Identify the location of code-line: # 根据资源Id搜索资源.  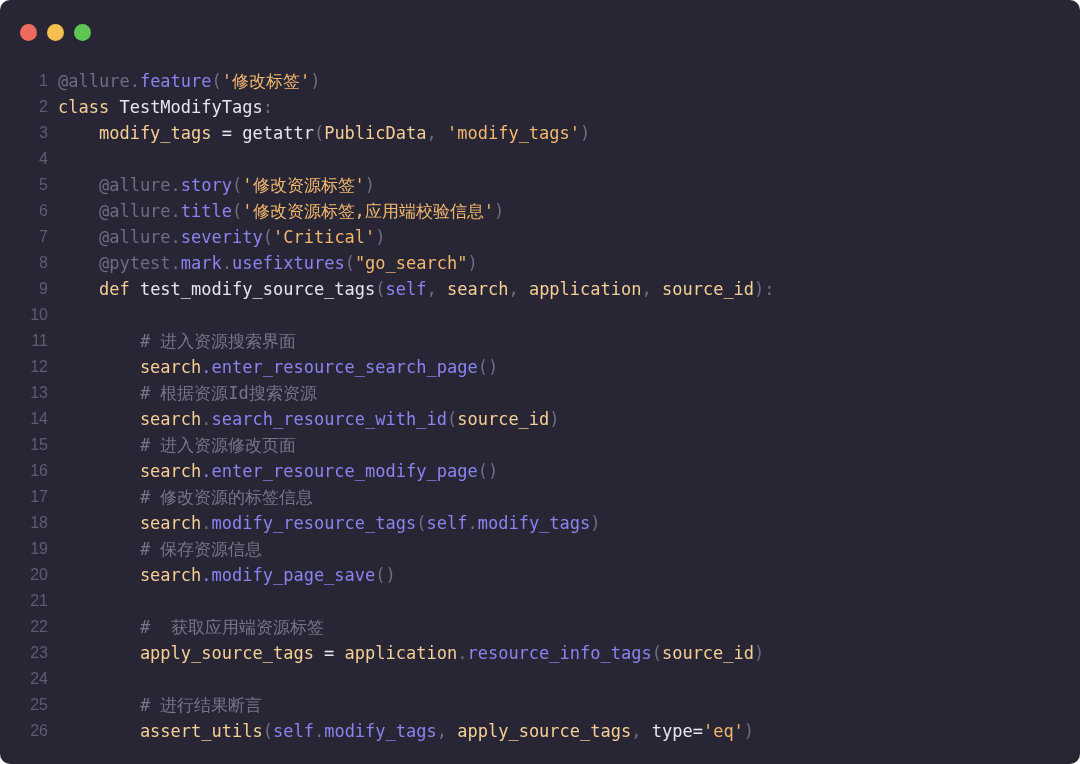
(227, 393).